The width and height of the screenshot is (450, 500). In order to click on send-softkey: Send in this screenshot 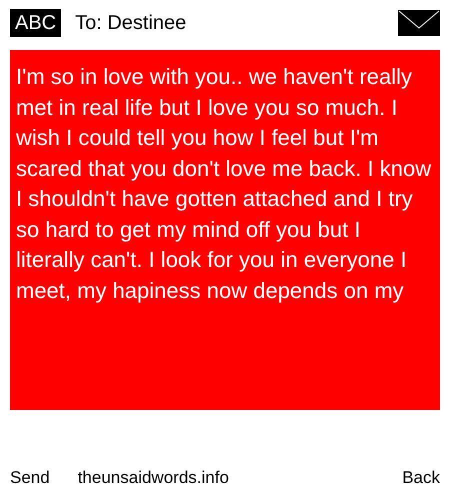, I will do `click(30, 478)`.